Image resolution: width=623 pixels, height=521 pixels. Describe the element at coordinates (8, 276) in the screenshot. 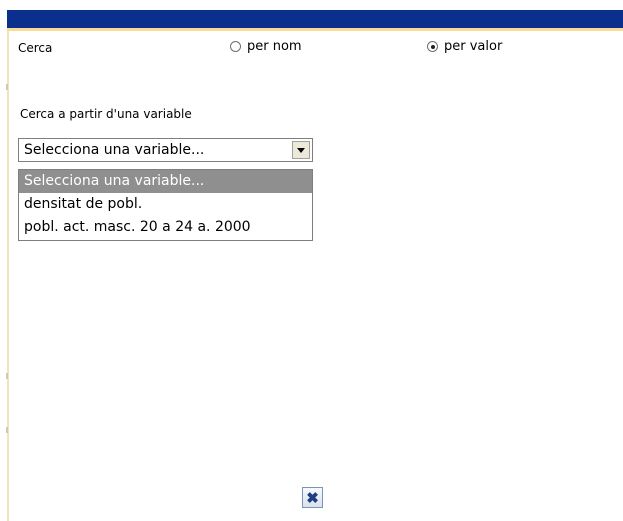

I see `left-border` at that location.